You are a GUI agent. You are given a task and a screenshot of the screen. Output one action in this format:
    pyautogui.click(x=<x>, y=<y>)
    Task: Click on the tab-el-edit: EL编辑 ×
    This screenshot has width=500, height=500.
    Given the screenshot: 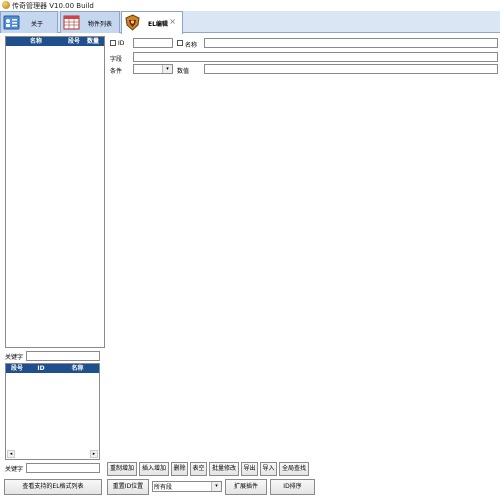 What is the action you would take?
    pyautogui.click(x=152, y=22)
    